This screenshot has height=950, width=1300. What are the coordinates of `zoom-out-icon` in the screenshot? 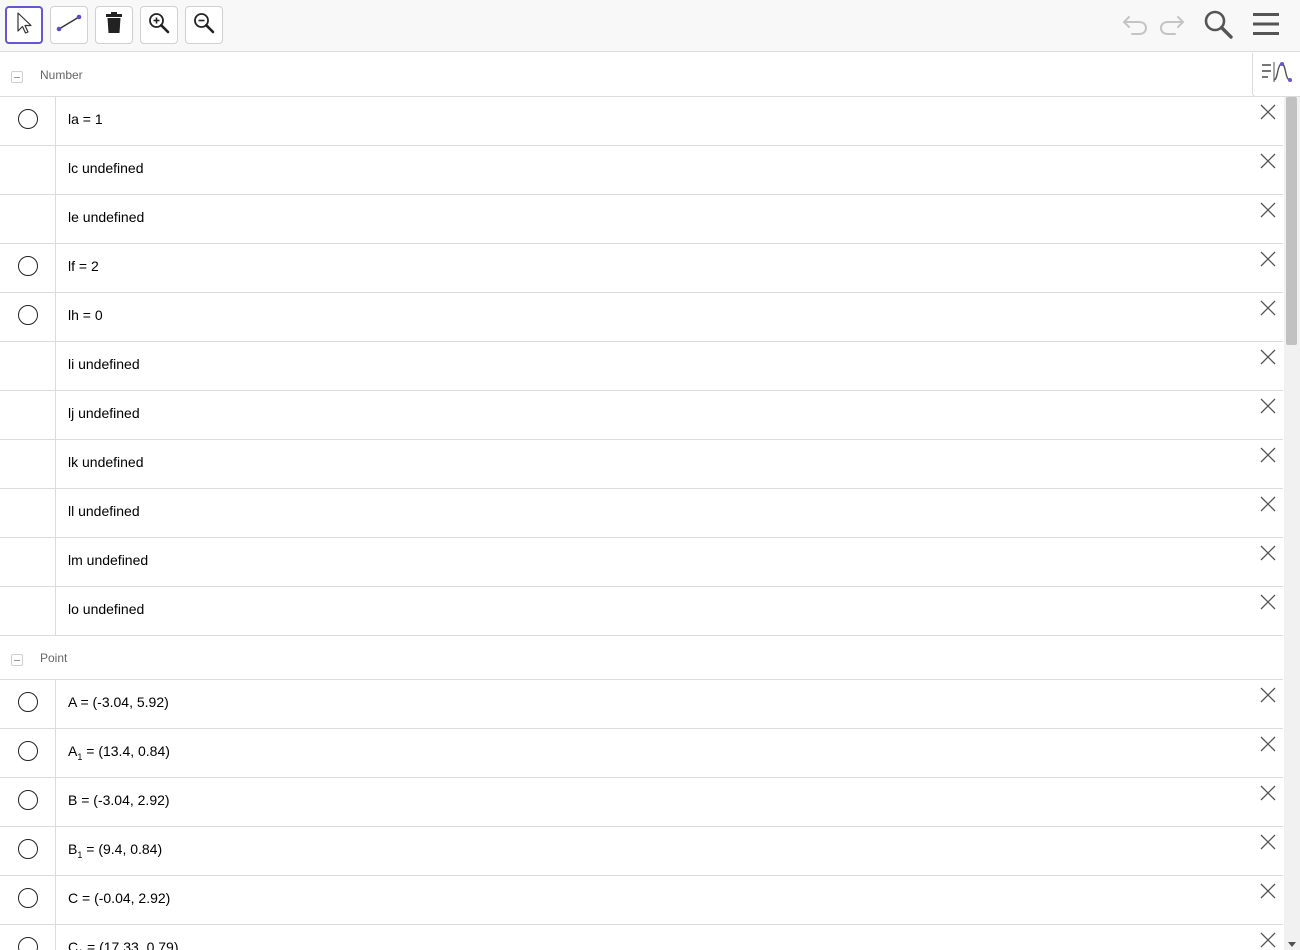 It's located at (204, 25).